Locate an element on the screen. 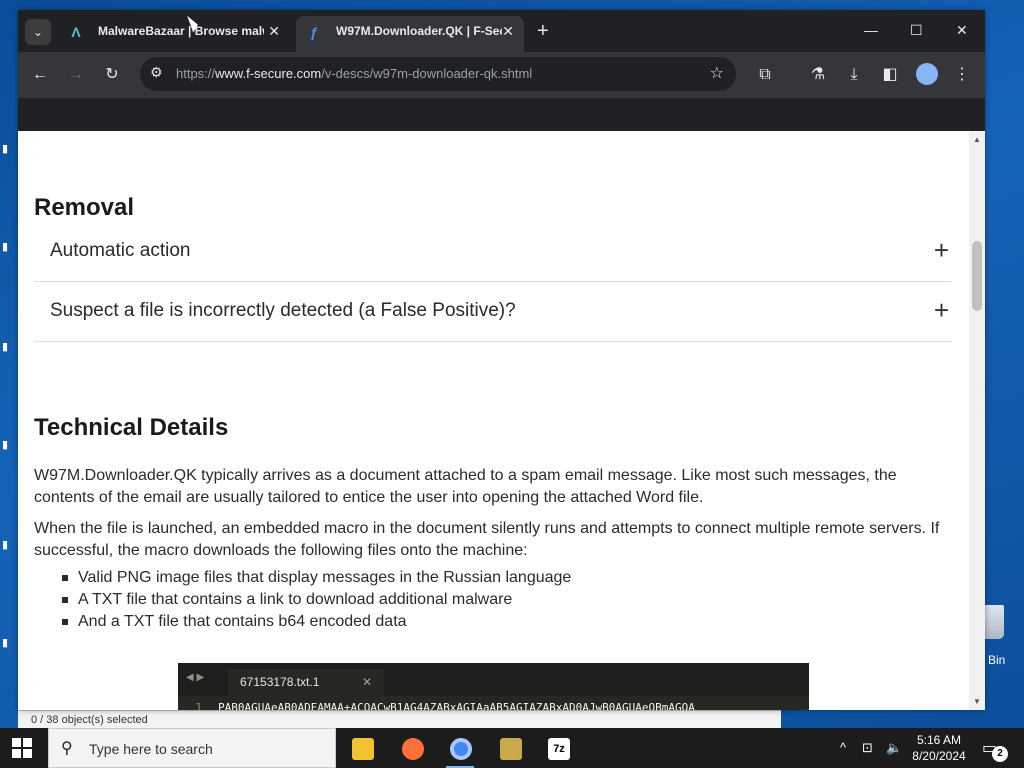 The image size is (1024, 768). malwarebazaar-icon: Λ is located at coordinates (76, 32).